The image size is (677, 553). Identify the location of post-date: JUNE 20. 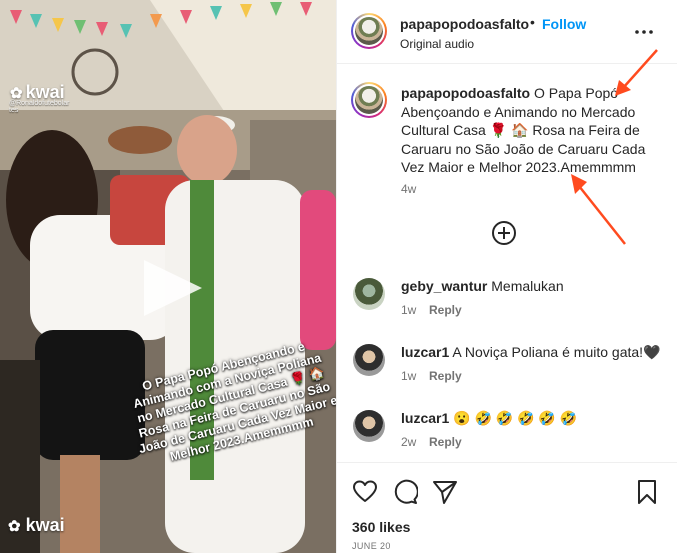
(371, 546).